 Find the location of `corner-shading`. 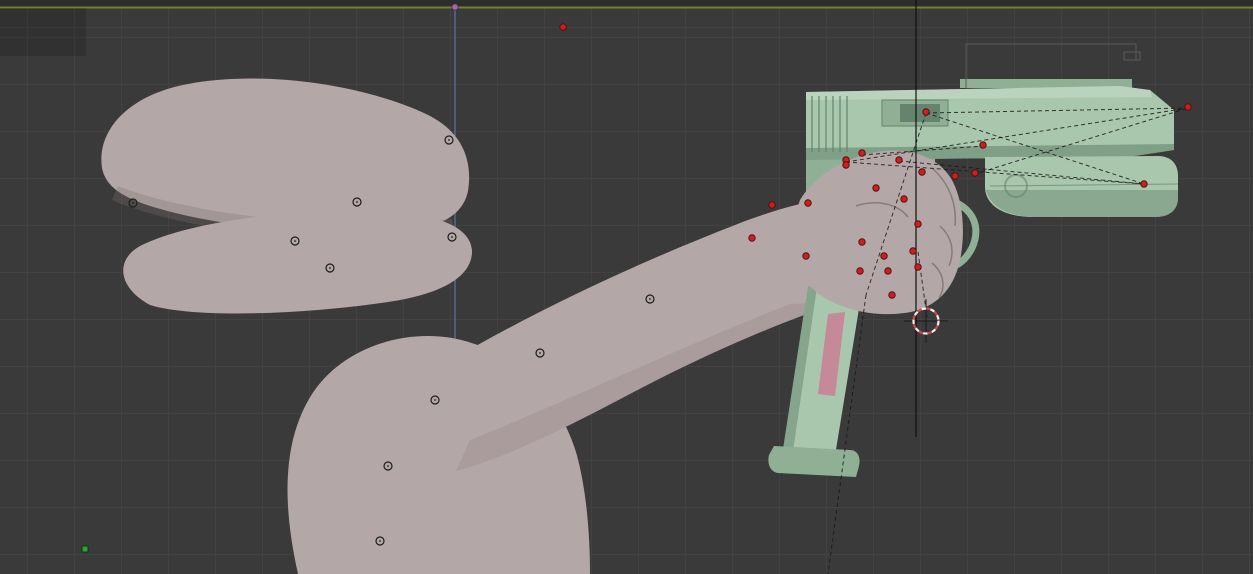

corner-shading is located at coordinates (43, 32).